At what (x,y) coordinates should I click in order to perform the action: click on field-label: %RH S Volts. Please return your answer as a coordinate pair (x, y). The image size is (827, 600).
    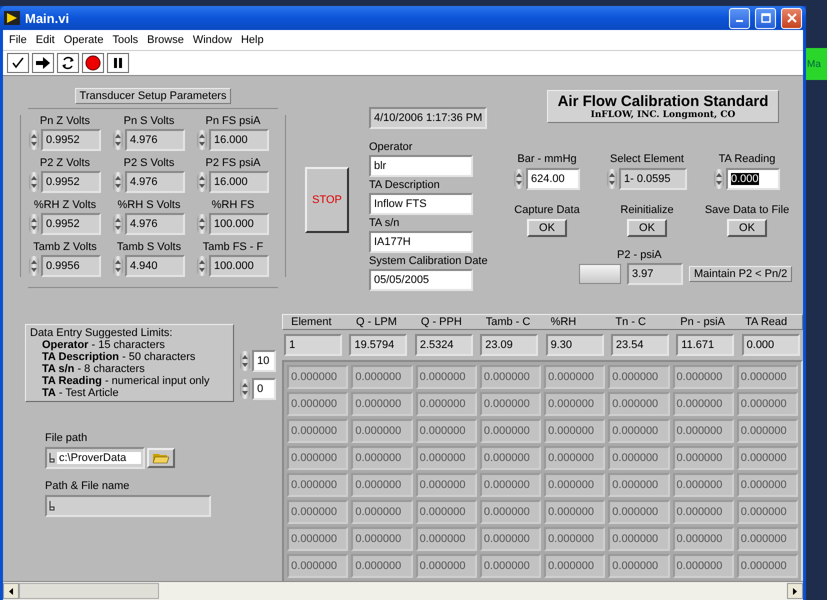
    Looking at the image, I should click on (149, 205).